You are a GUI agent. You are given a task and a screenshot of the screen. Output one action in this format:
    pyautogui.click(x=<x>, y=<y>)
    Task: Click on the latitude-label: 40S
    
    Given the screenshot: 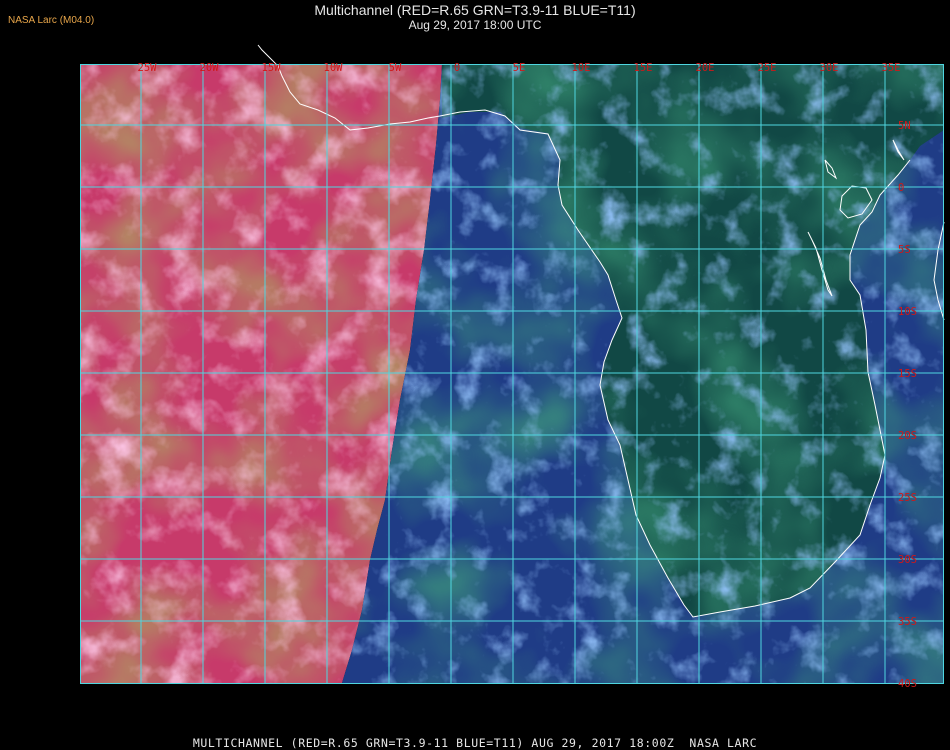 What is the action you would take?
    pyautogui.click(x=907, y=684)
    